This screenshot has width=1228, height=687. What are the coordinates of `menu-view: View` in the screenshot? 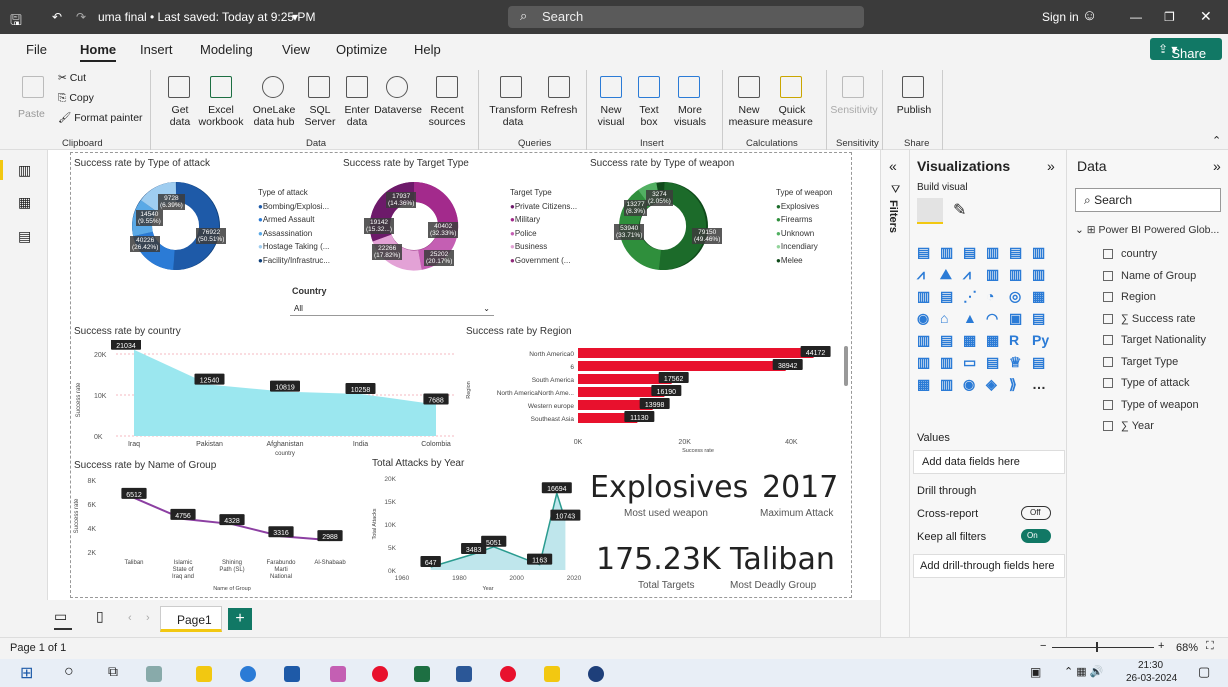 It's located at (296, 49).